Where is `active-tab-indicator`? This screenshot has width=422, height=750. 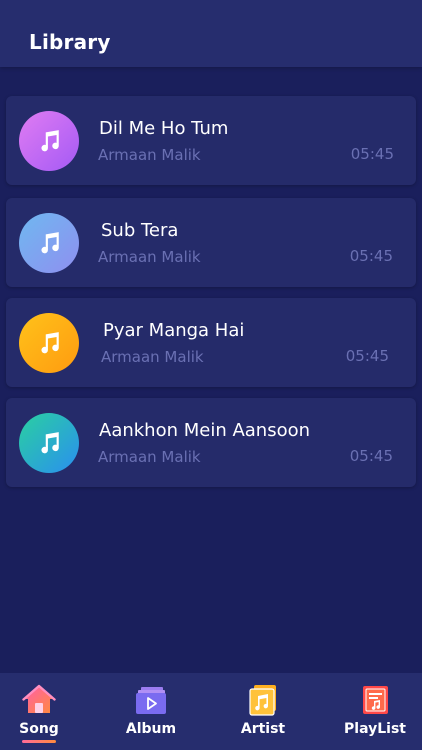
active-tab-indicator is located at coordinates (39, 741).